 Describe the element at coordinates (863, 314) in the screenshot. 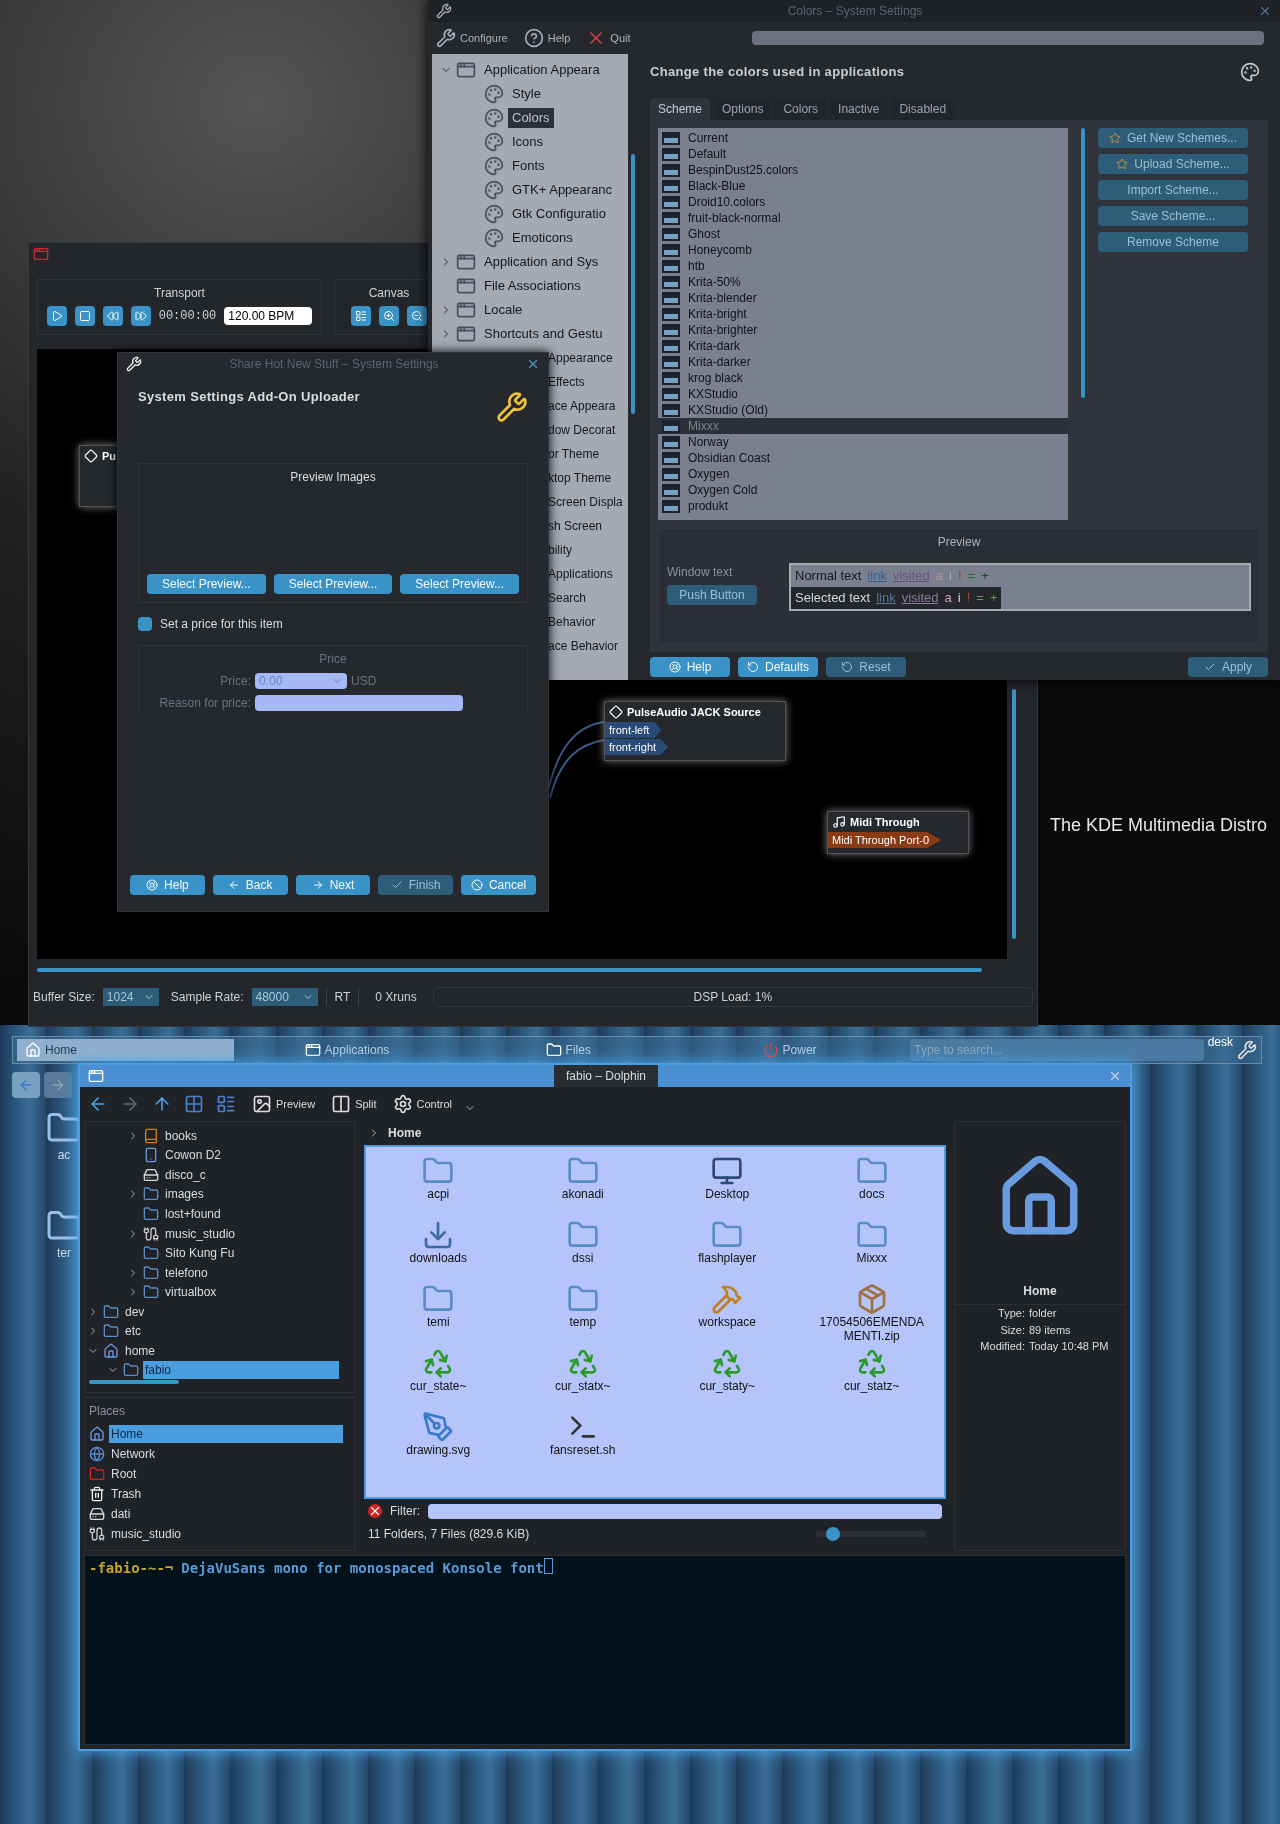

I see `scheme-item: Krita-bright` at that location.